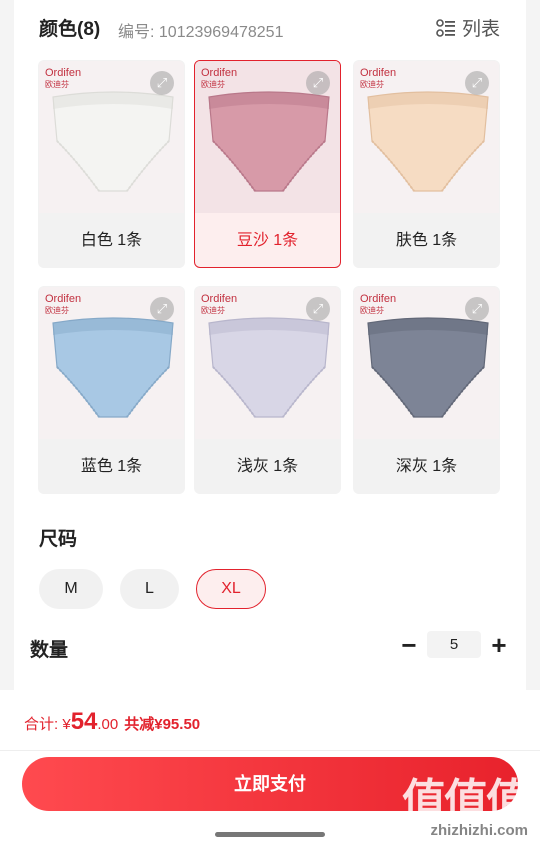 The height and width of the screenshot is (852, 540). I want to click on total-prefix: 合计: ¥, so click(47, 724).